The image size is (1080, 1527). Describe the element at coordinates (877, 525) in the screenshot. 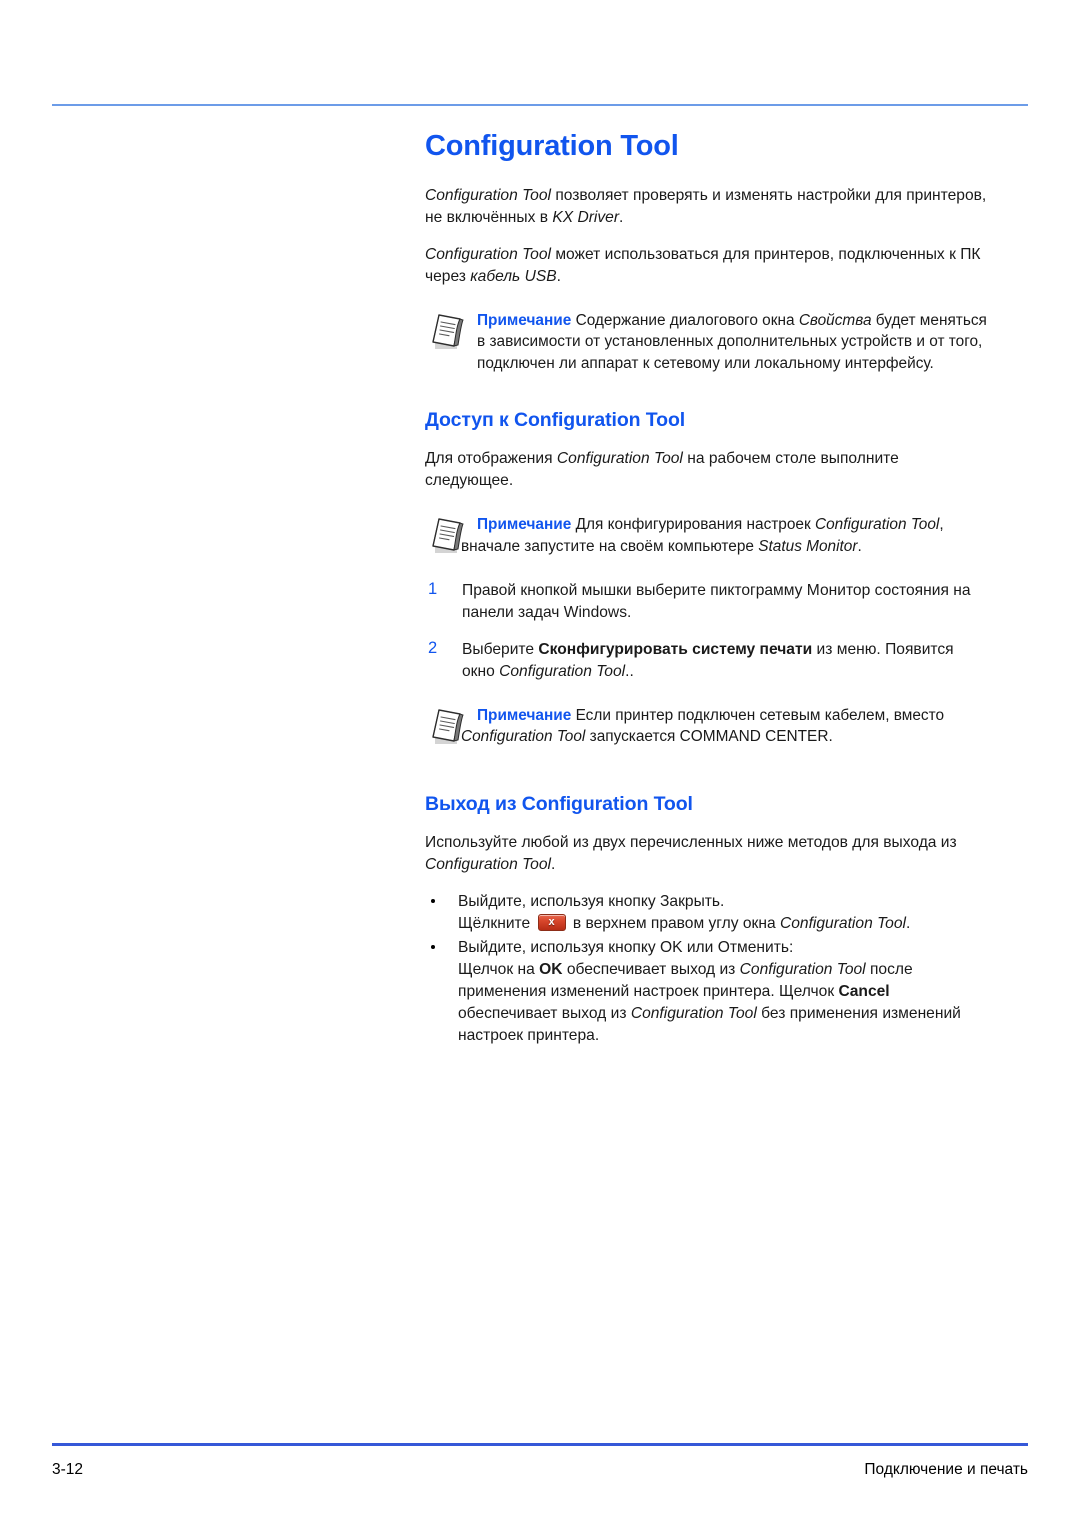

I see `note-2-term: Configuration Tool` at that location.